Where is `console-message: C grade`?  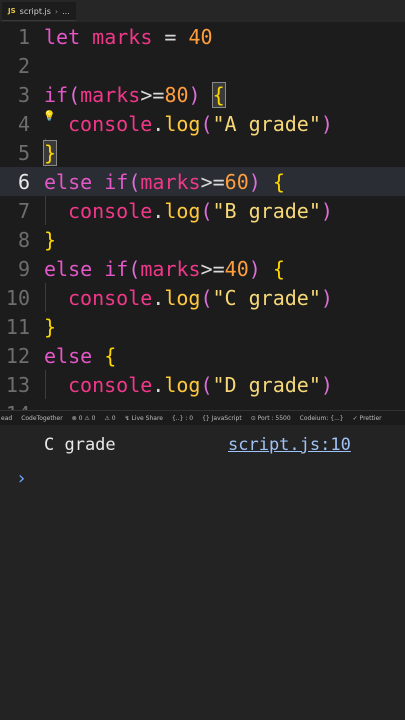
console-message: C grade is located at coordinates (80, 445).